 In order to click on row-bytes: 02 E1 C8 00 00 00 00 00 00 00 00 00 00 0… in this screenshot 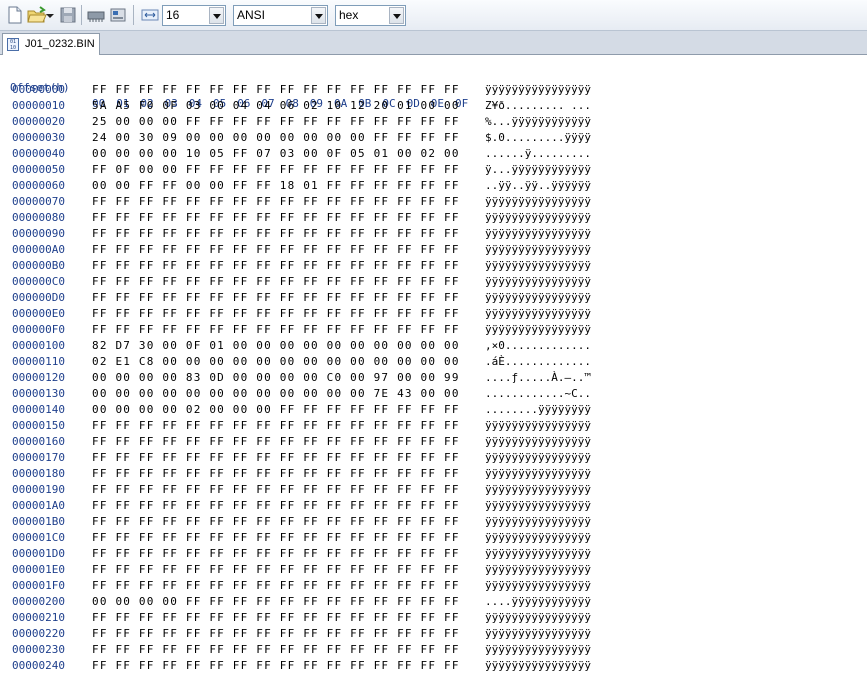, I will do `click(276, 362)`.